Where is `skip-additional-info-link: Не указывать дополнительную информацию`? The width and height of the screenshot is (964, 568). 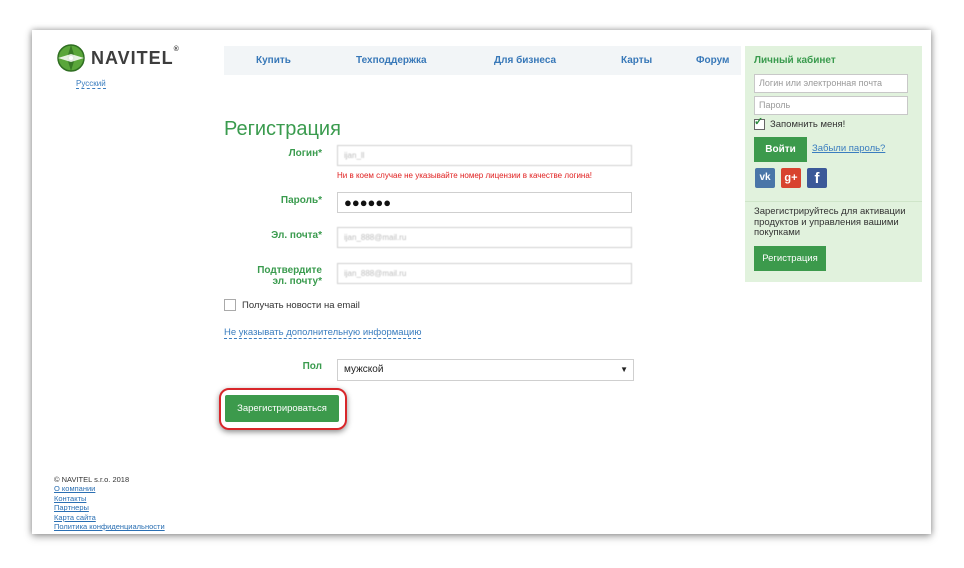
skip-additional-info-link: Не указывать дополнительную информацию is located at coordinates (323, 333).